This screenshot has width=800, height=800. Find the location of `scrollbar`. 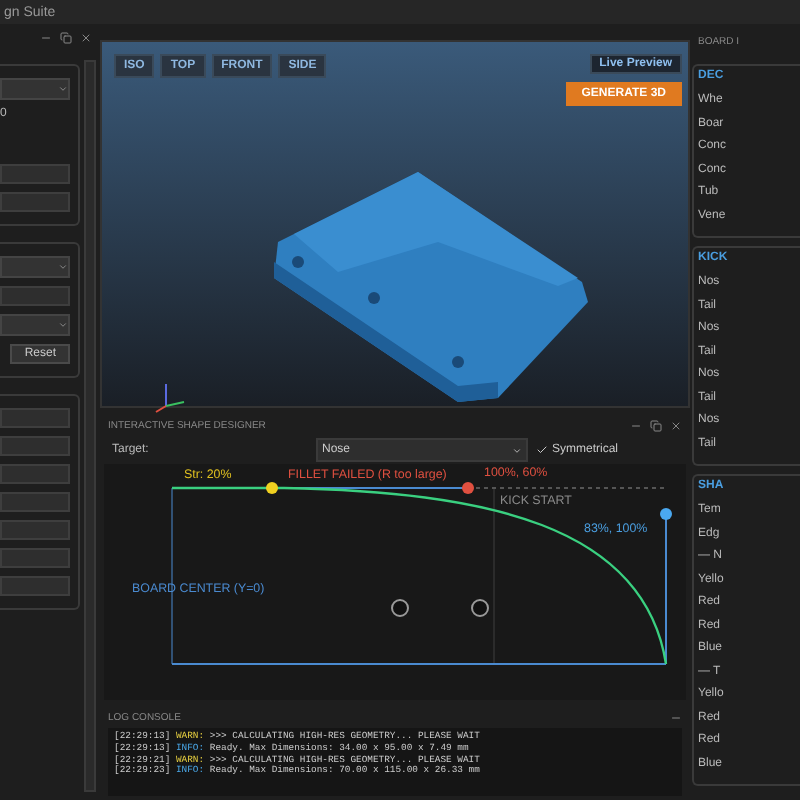

scrollbar is located at coordinates (90, 426).